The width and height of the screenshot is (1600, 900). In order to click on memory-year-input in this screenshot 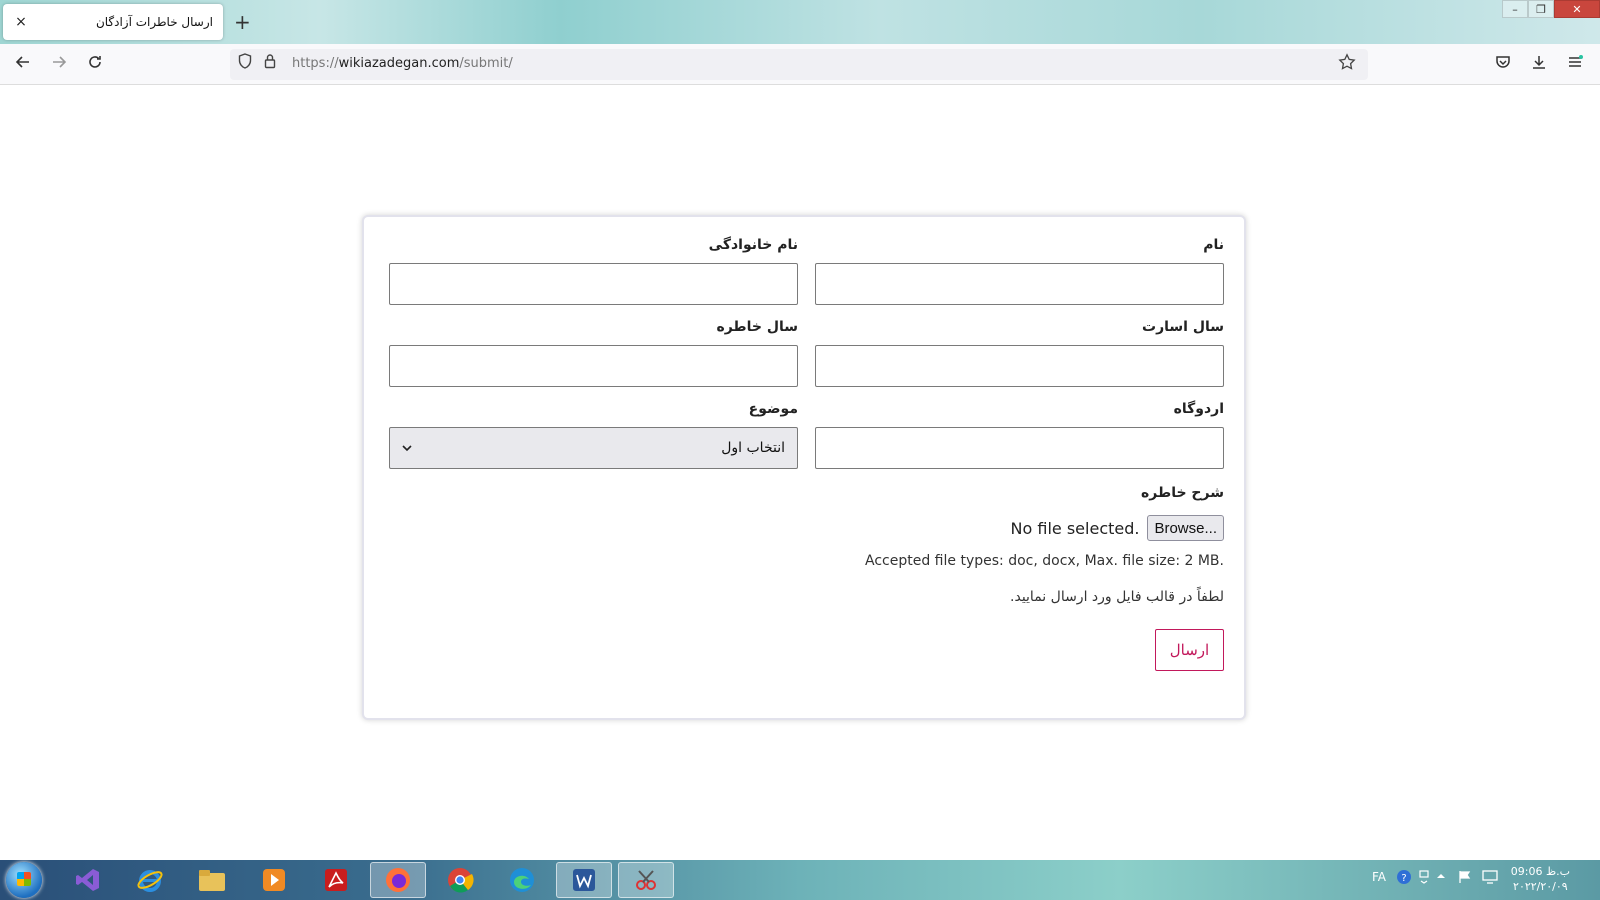, I will do `click(593, 366)`.